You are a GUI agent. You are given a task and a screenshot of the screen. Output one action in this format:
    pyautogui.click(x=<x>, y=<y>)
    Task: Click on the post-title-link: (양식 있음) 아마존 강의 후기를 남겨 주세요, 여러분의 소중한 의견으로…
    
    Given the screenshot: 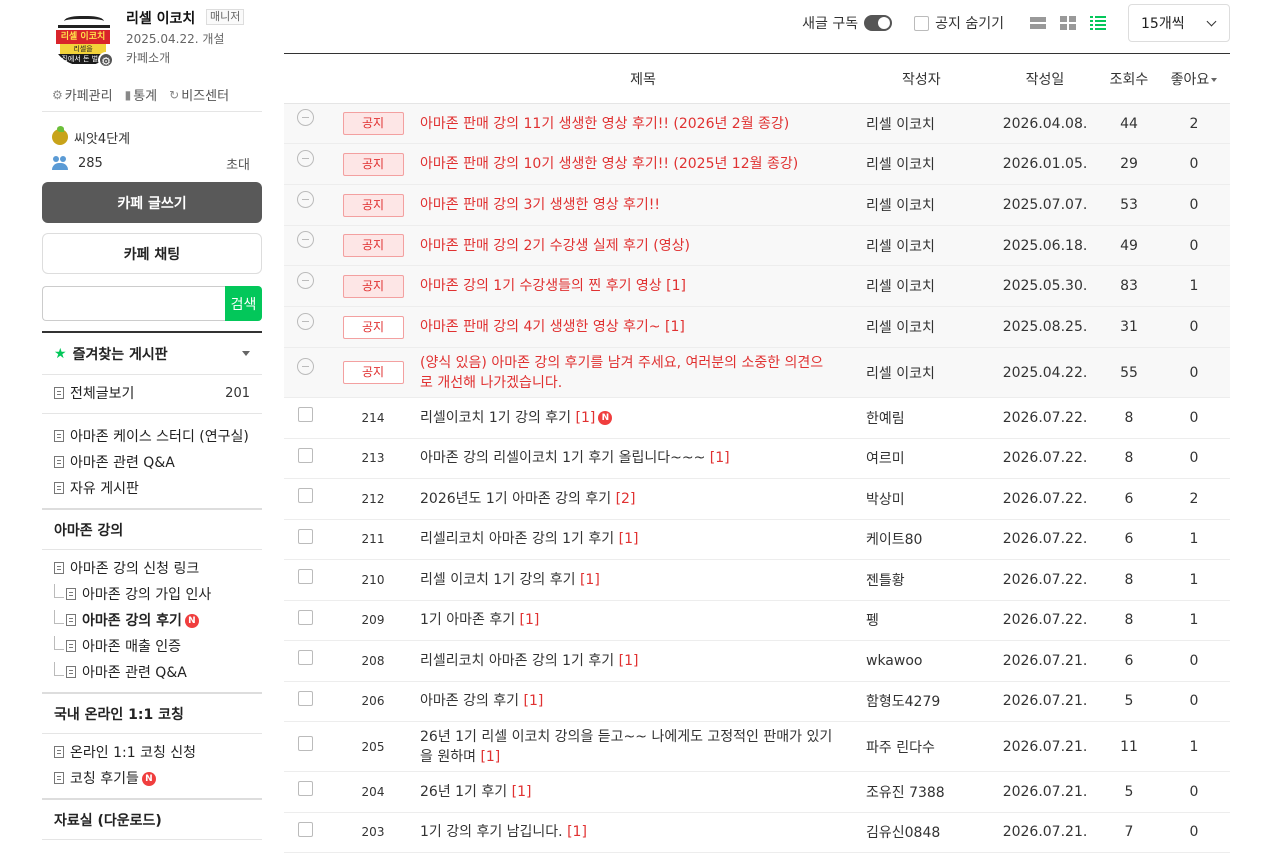 What is the action you would take?
    pyautogui.click(x=621, y=373)
    